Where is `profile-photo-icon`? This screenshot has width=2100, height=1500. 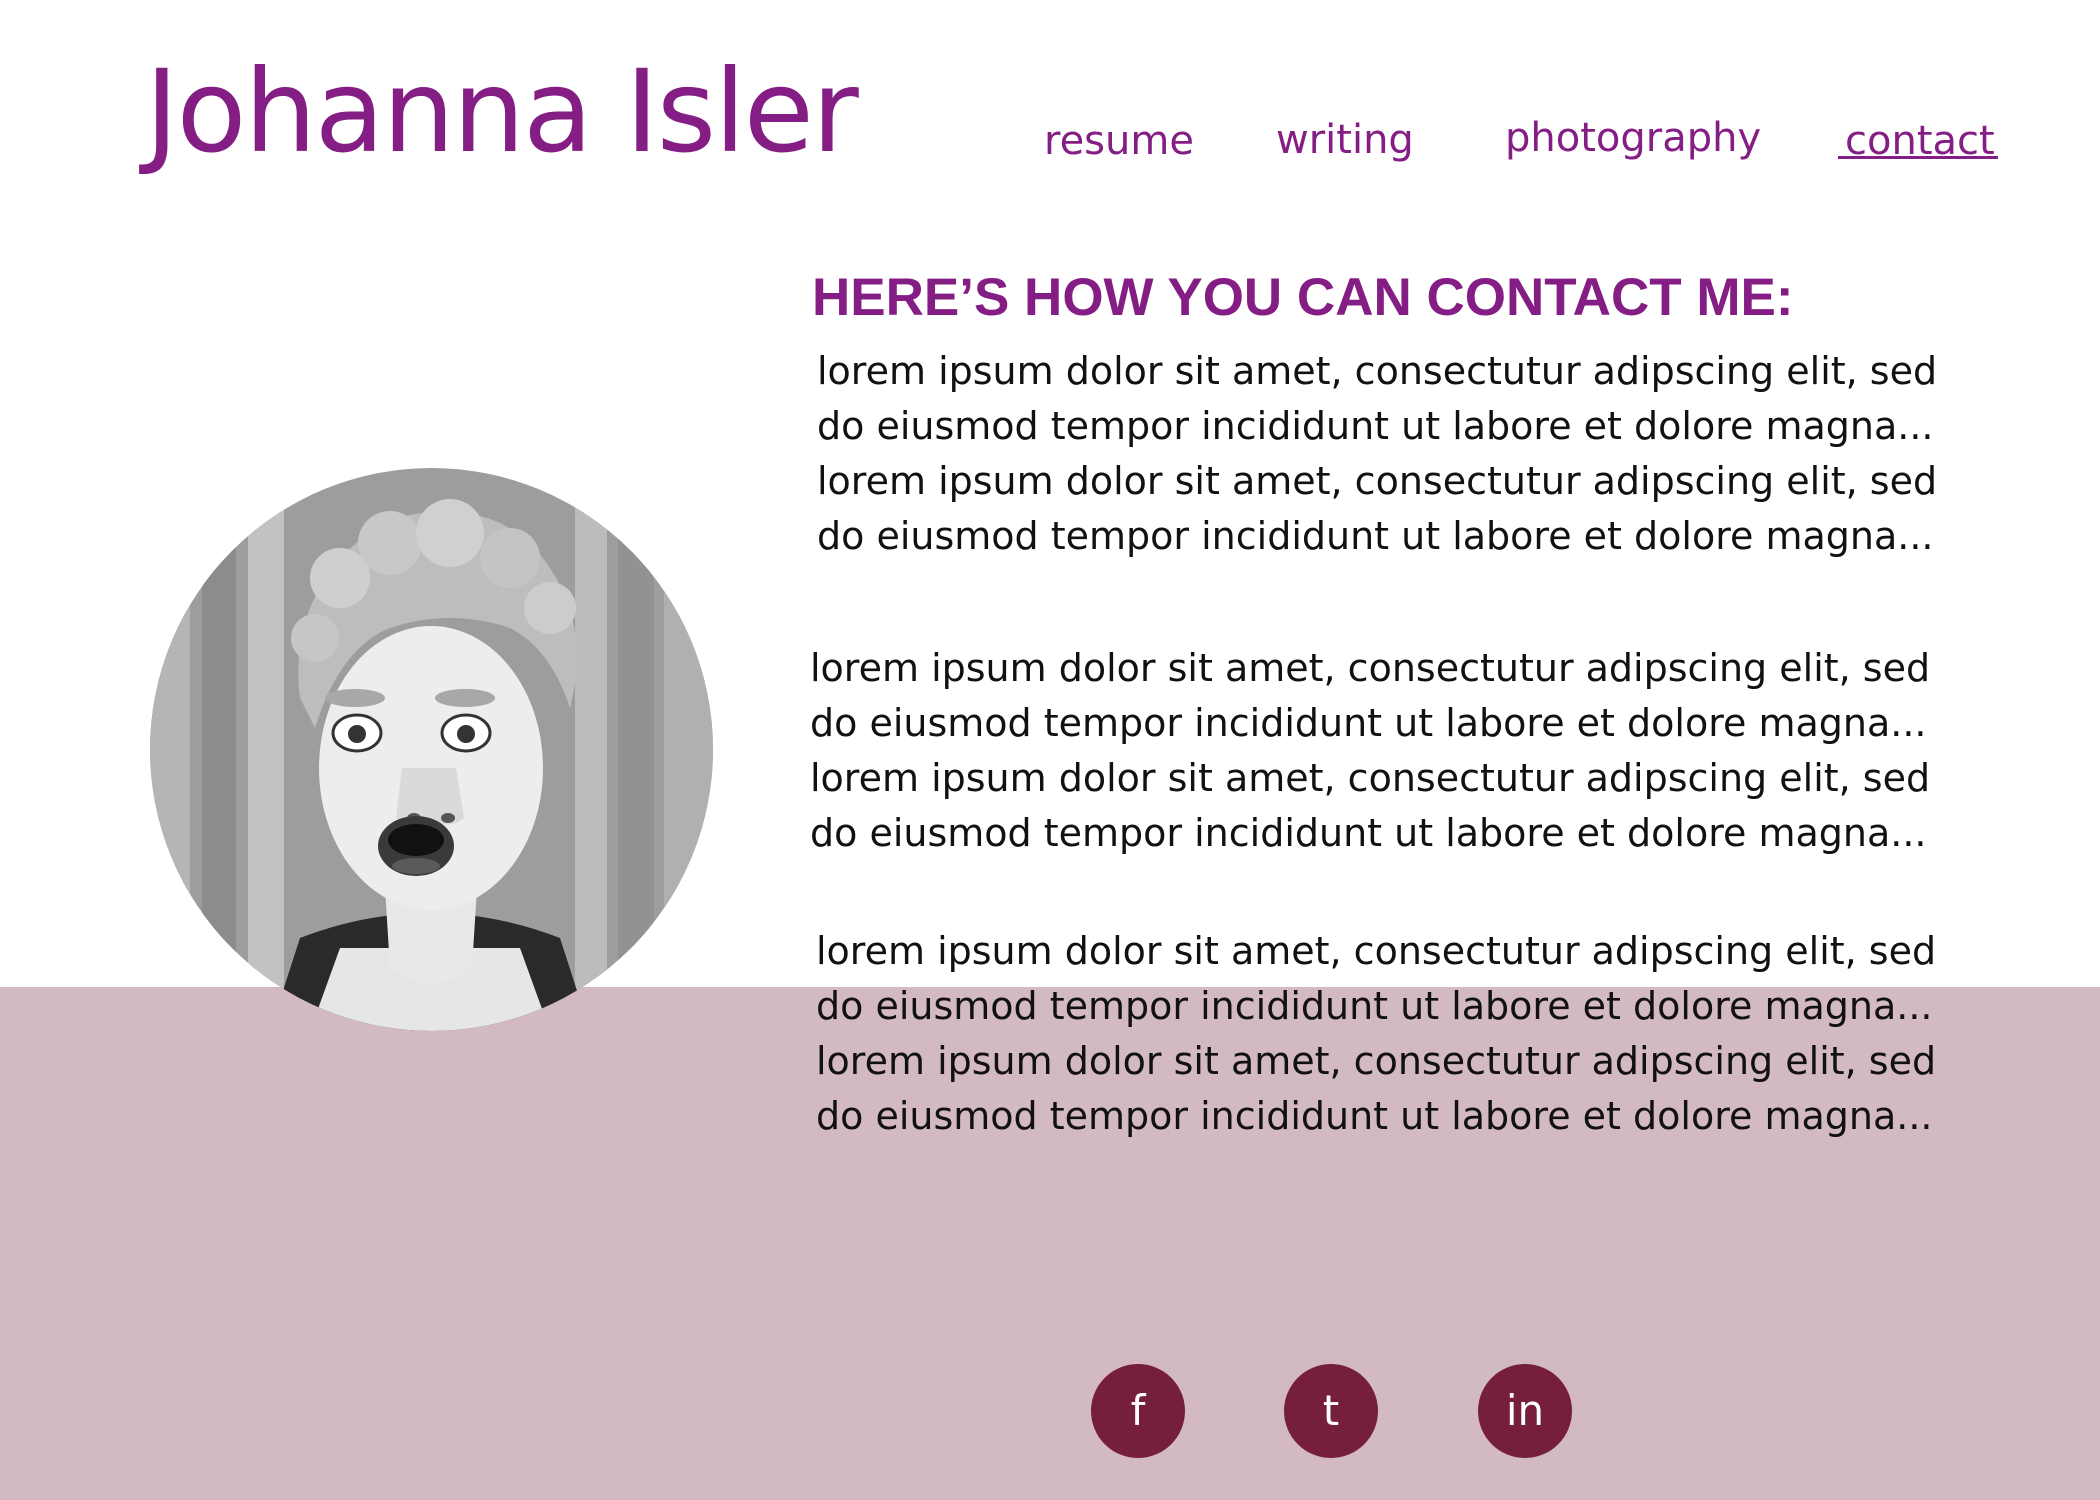 profile-photo-icon is located at coordinates (431, 749).